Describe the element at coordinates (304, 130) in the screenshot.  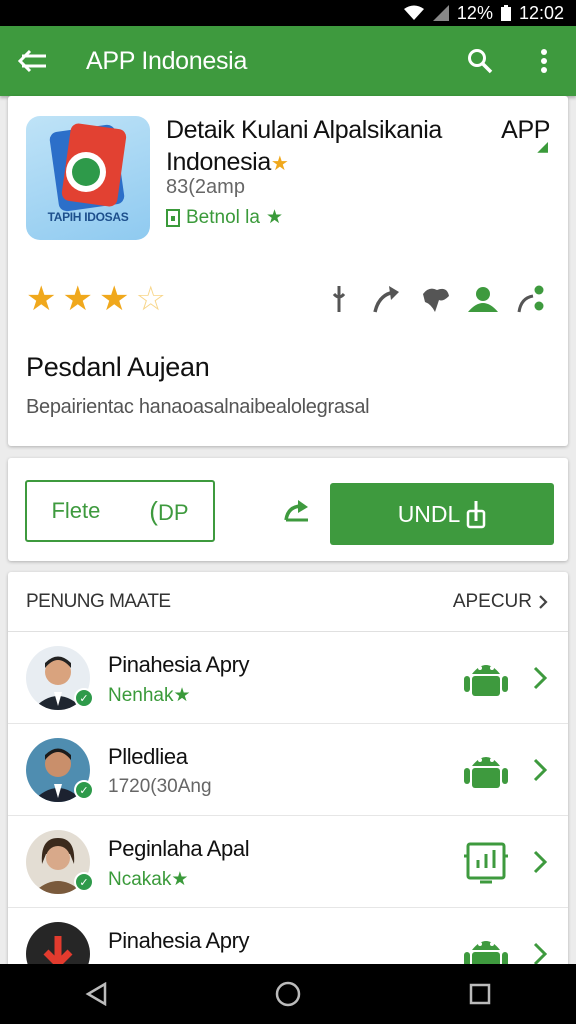
I see `app-title-line1: Detaik Kulani Alpalsikania` at that location.